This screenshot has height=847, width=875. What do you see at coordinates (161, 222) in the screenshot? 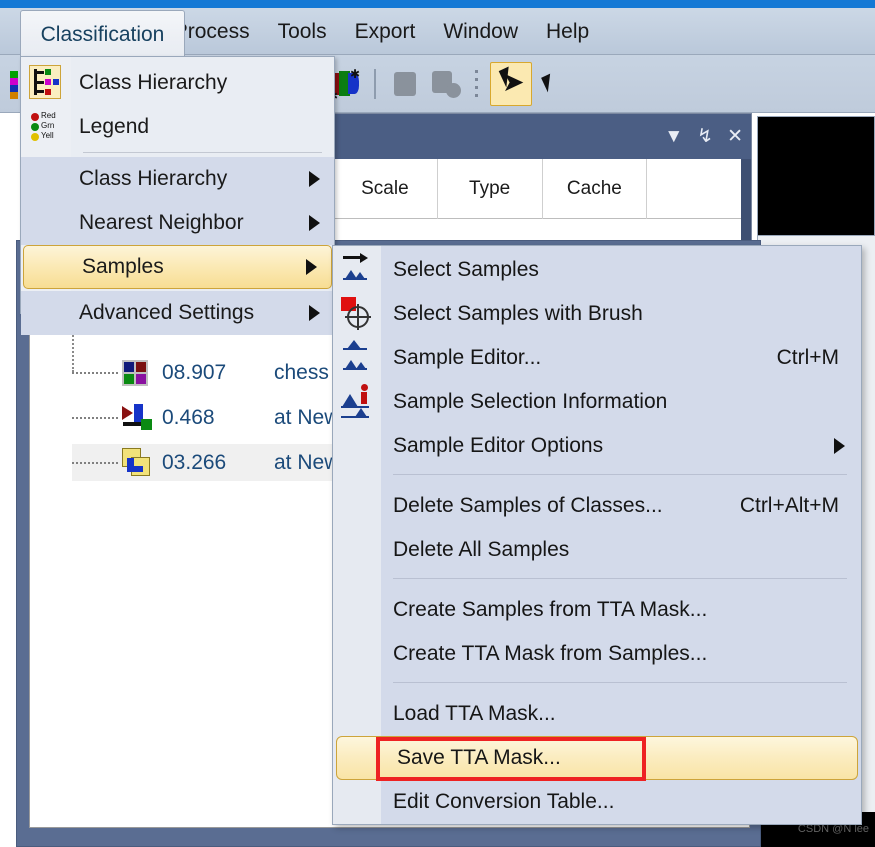
I see `menu-item-label: Nearest Neighbor` at bounding box center [161, 222].